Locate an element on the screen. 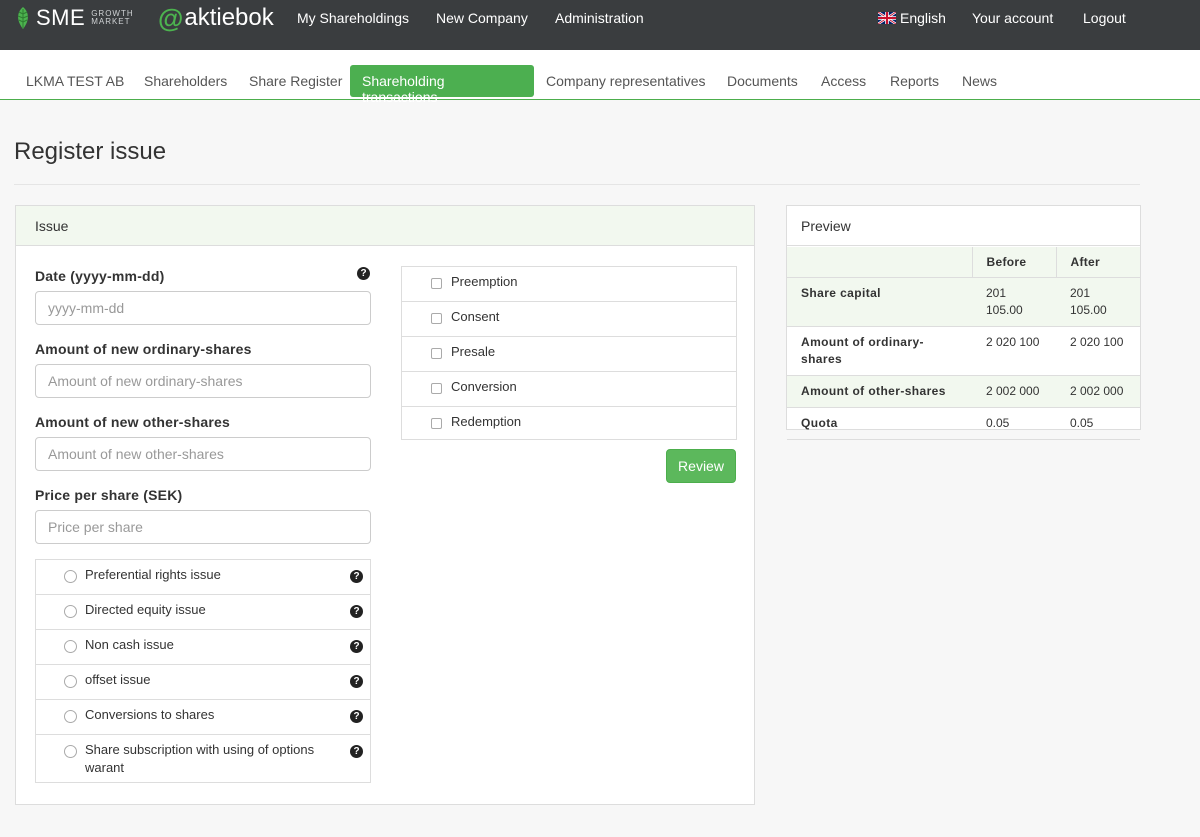 The height and width of the screenshot is (837, 1200). row-before: 2 020 100 is located at coordinates (1014, 351).